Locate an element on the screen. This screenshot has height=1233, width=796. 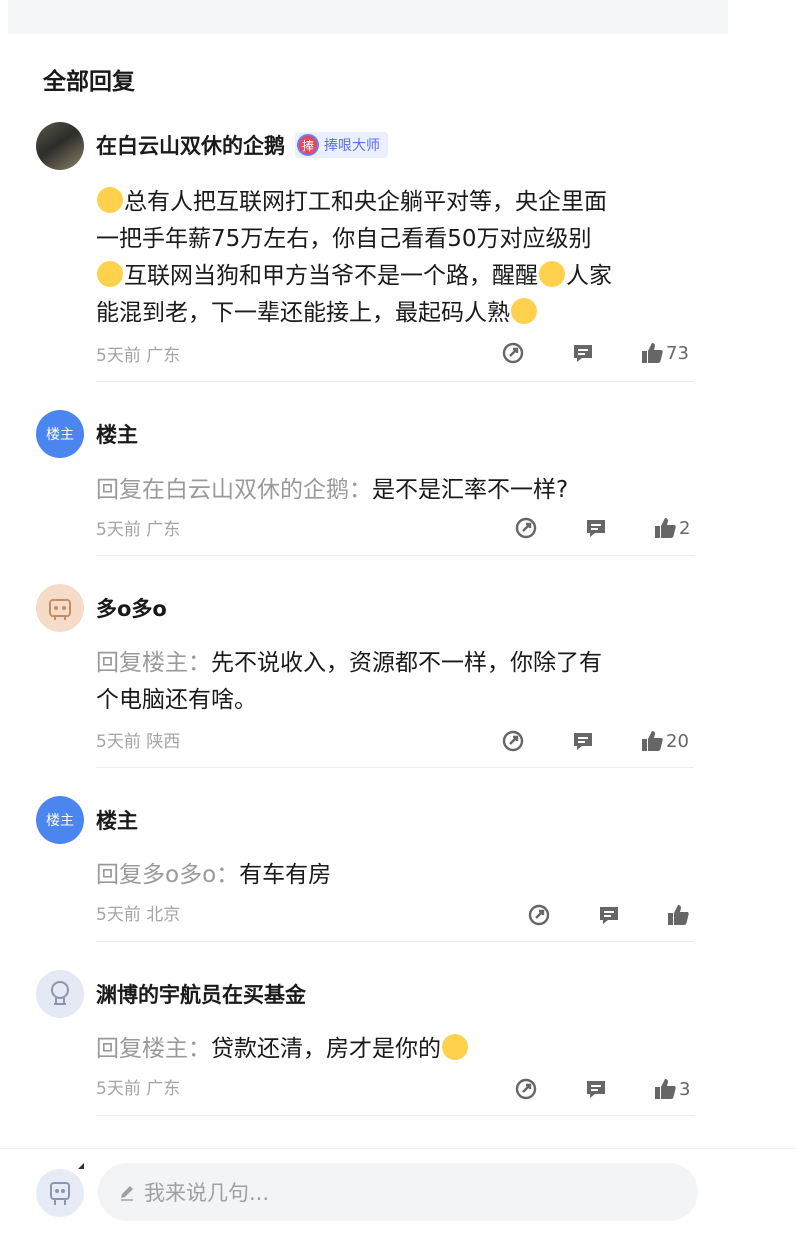
section-title: 全部回复 is located at coordinates (89, 82).